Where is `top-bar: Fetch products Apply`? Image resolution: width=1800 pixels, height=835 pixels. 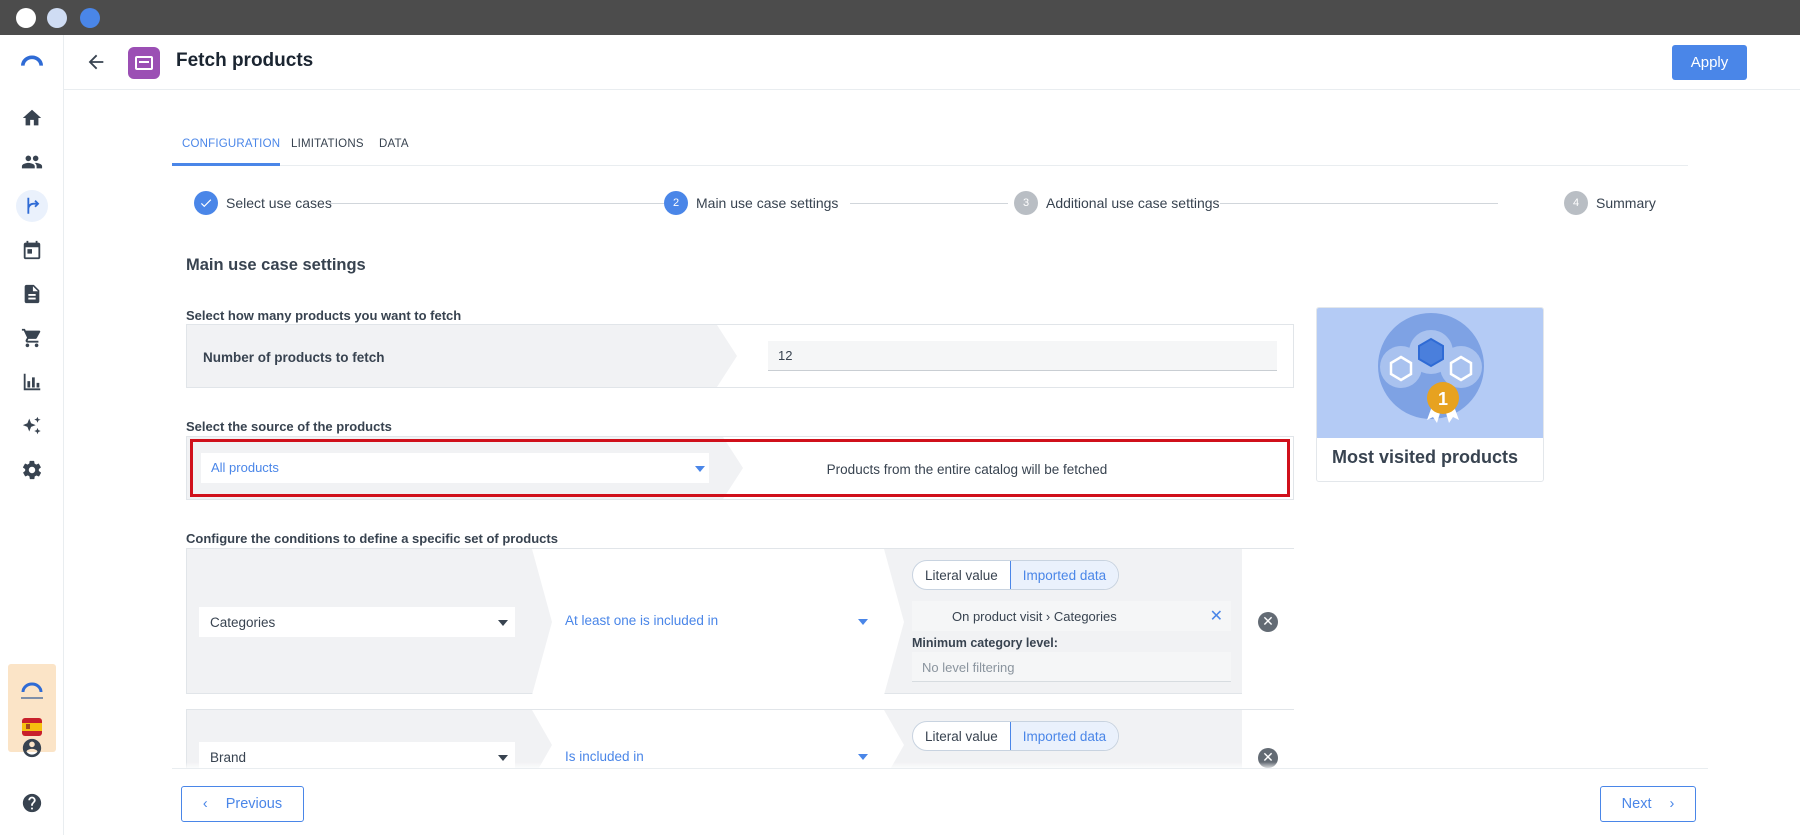 top-bar: Fetch products Apply is located at coordinates (932, 62).